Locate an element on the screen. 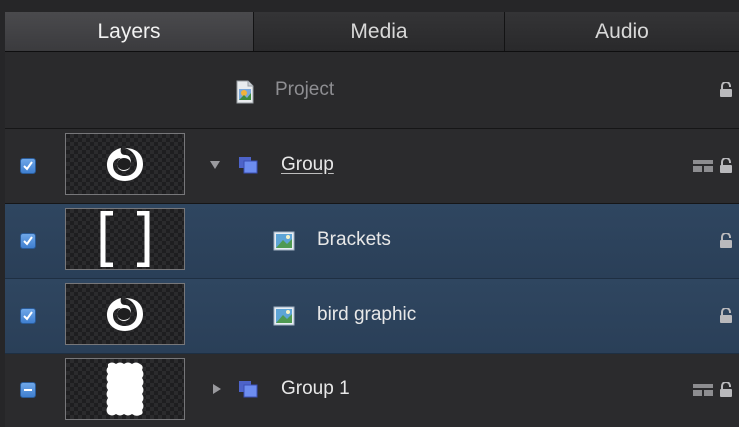  layer-name-project: Project is located at coordinates (305, 89).